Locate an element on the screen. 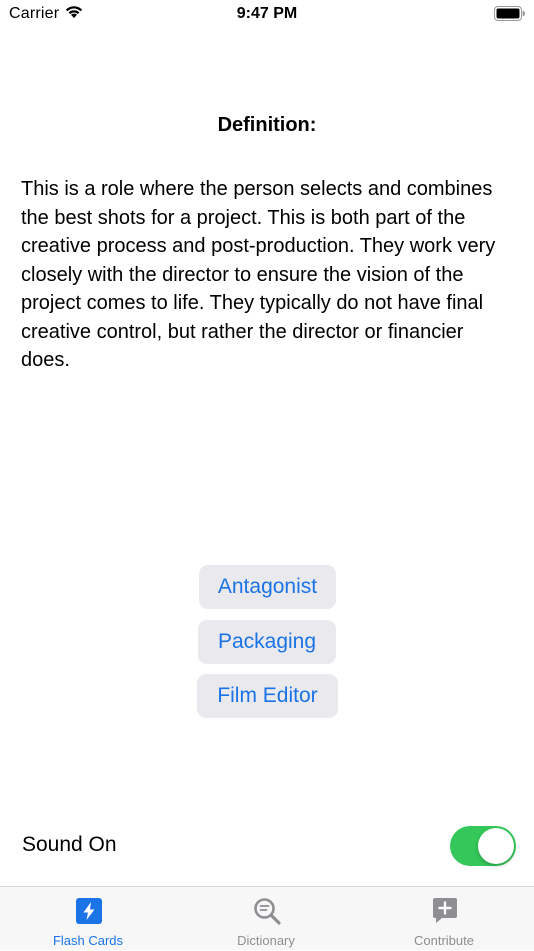 Image resolution: width=534 pixels, height=951 pixels. tab-contribute: Contribute is located at coordinates (445, 919).